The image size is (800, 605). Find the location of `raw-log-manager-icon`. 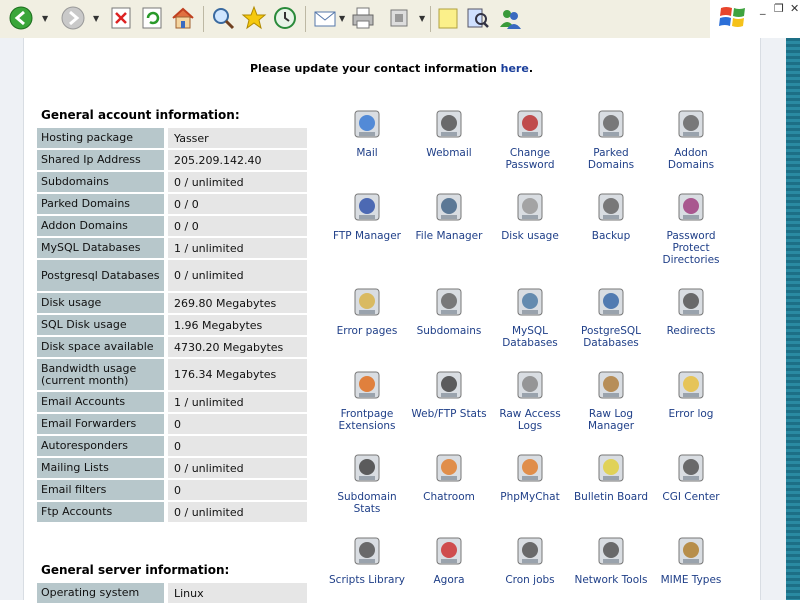

raw-log-manager-icon is located at coordinates (611, 385).